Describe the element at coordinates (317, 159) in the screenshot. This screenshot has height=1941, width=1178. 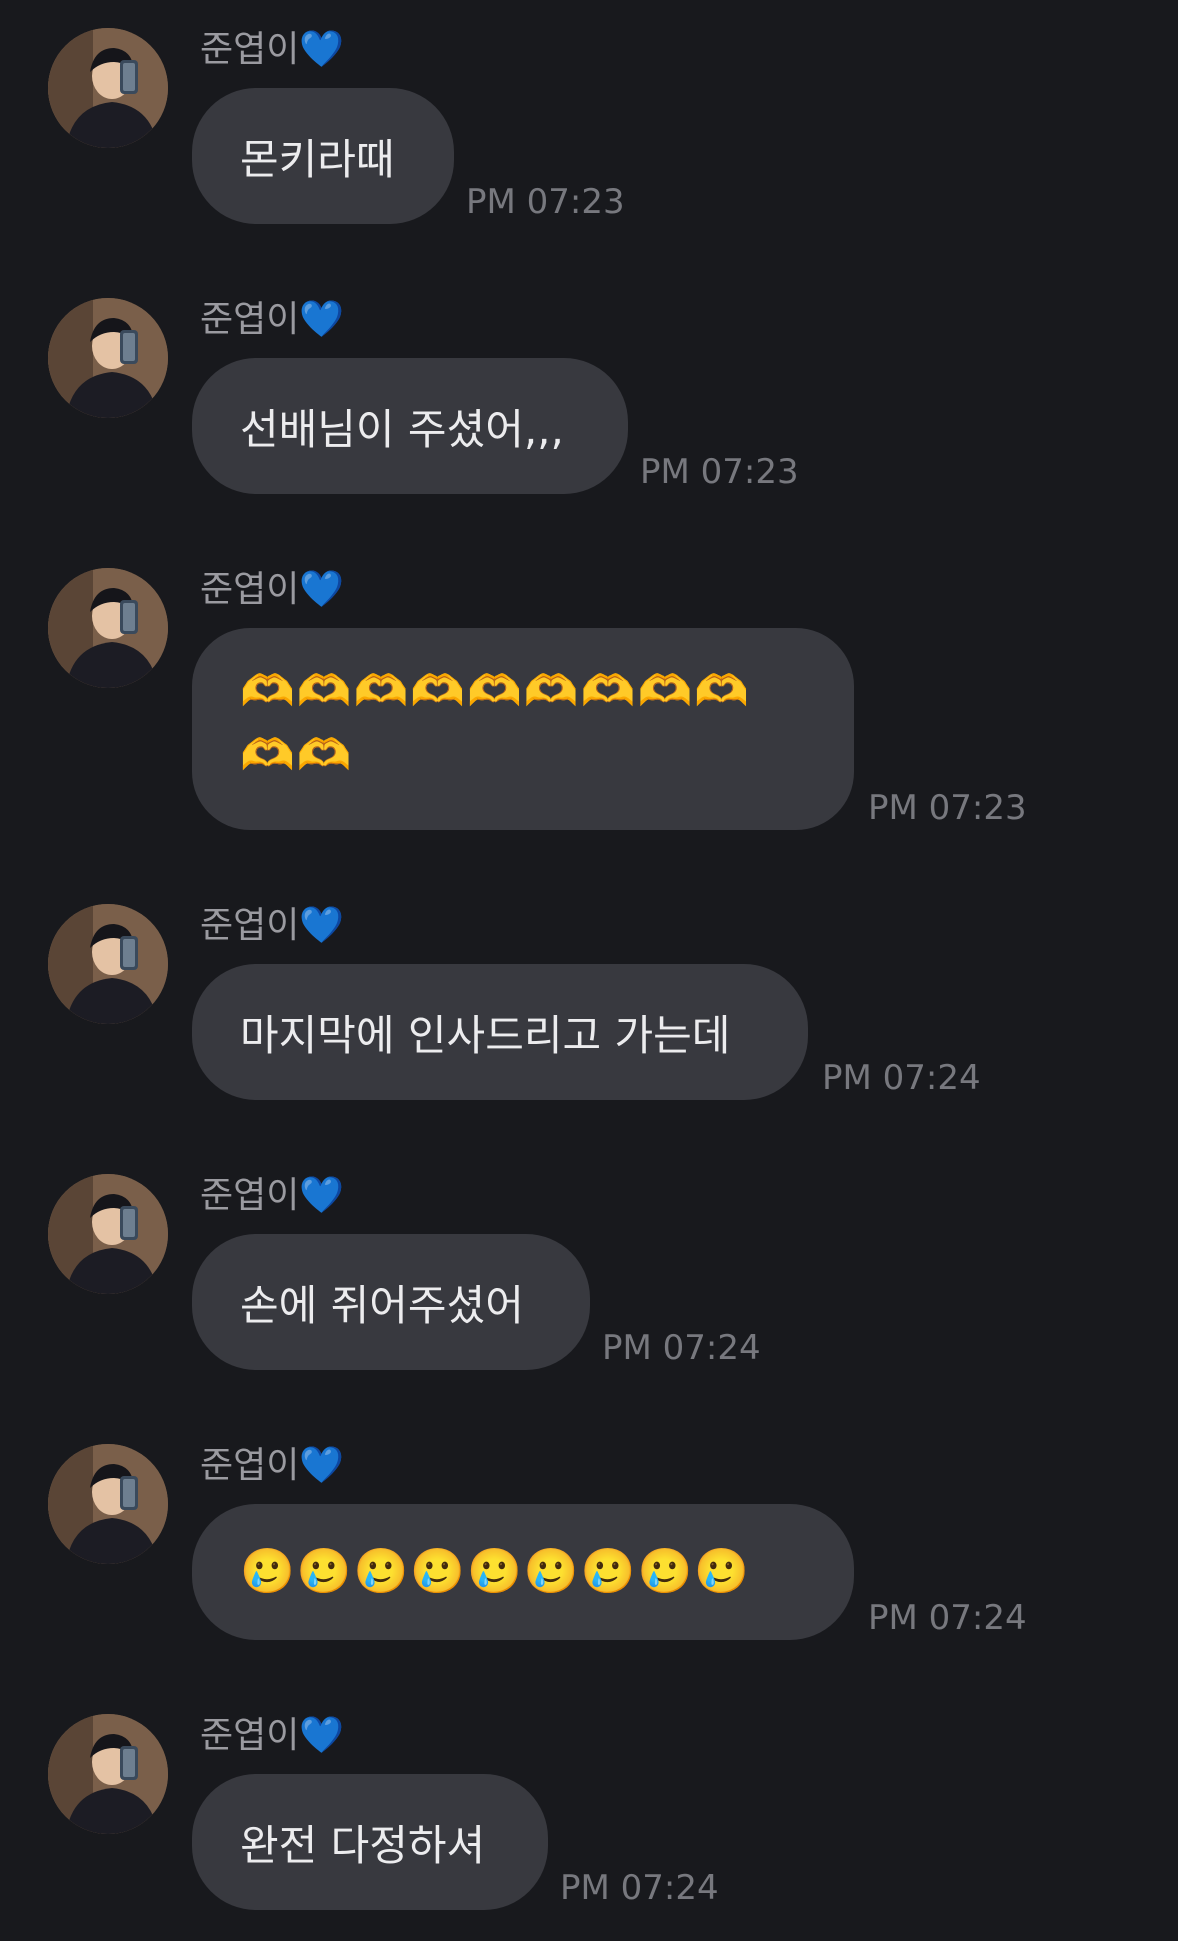
I see `message-text: 몬키라때` at that location.